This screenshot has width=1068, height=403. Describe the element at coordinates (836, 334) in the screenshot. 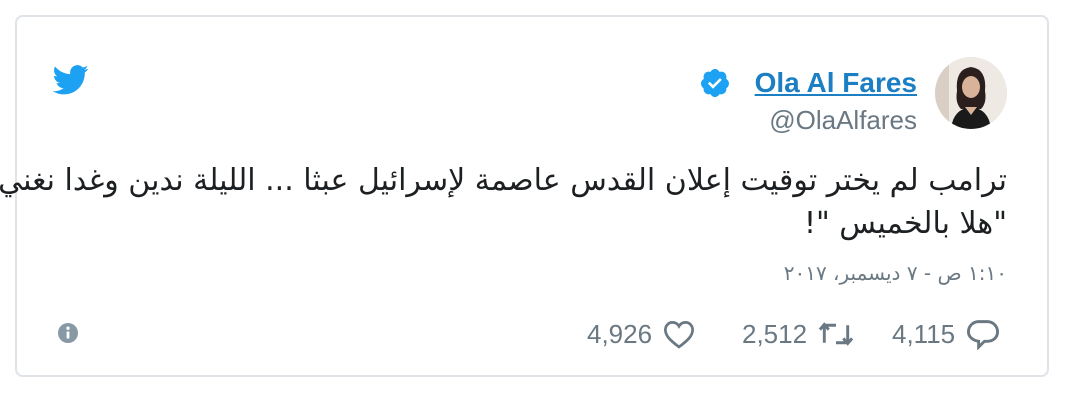

I see `retweet-icon` at that location.